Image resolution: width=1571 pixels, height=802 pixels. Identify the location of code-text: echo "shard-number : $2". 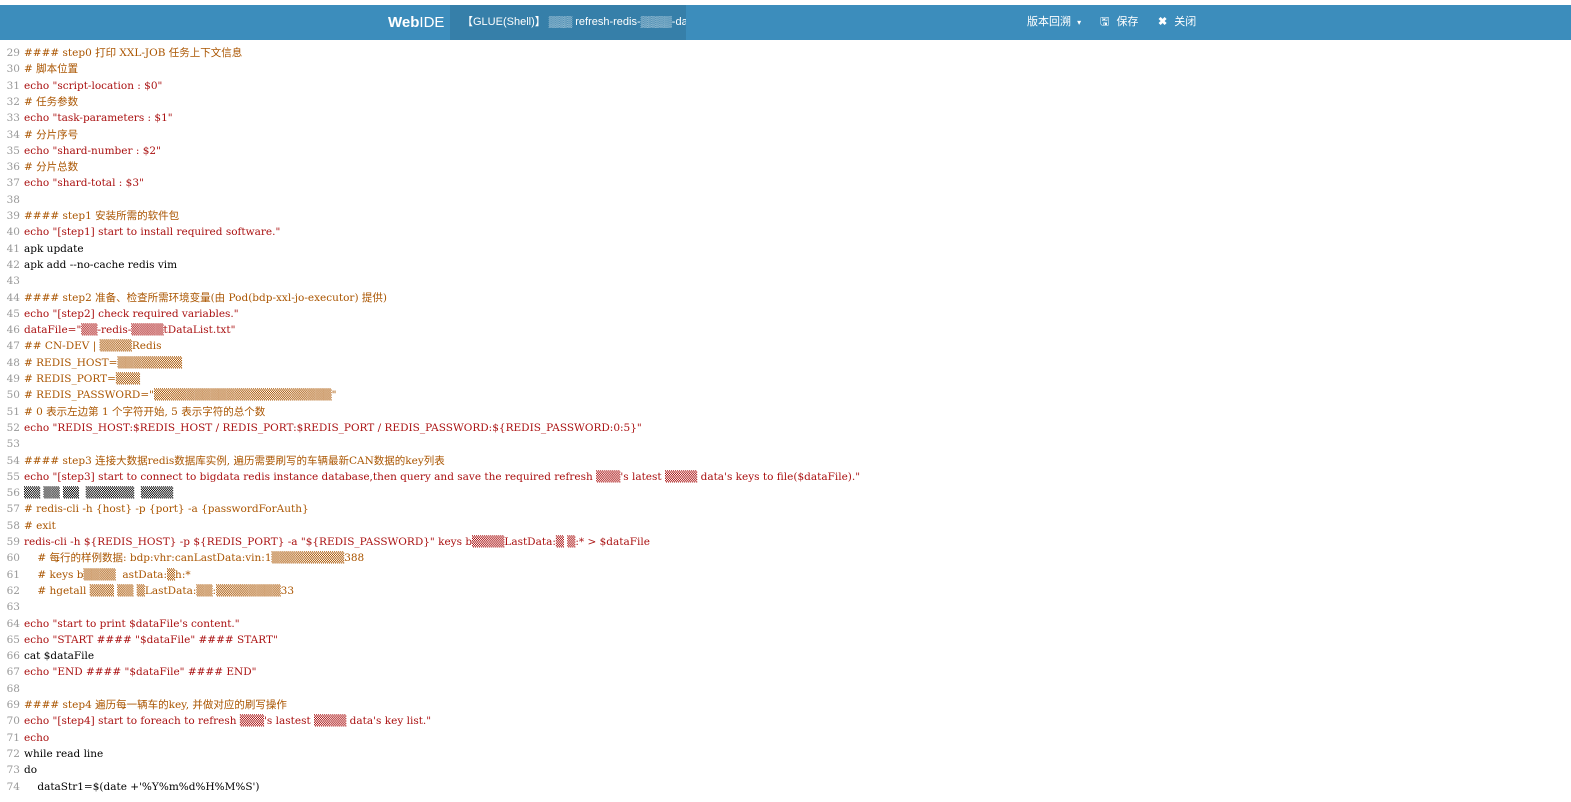
(92, 150).